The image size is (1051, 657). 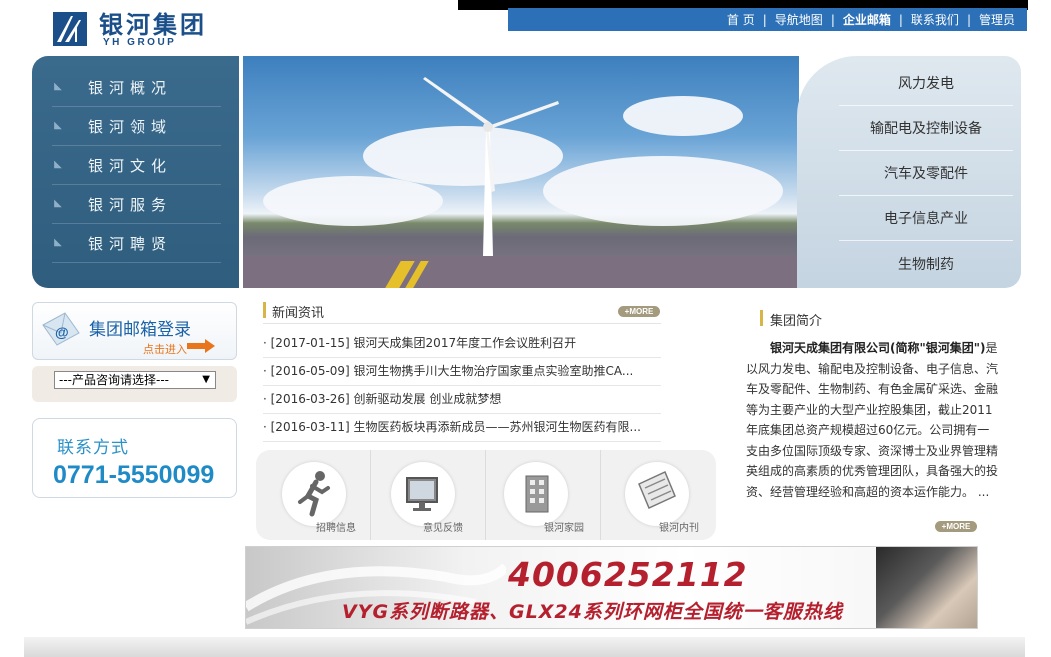 What do you see at coordinates (130, 204) in the screenshot?
I see `menu-item-label: 银河服务` at bounding box center [130, 204].